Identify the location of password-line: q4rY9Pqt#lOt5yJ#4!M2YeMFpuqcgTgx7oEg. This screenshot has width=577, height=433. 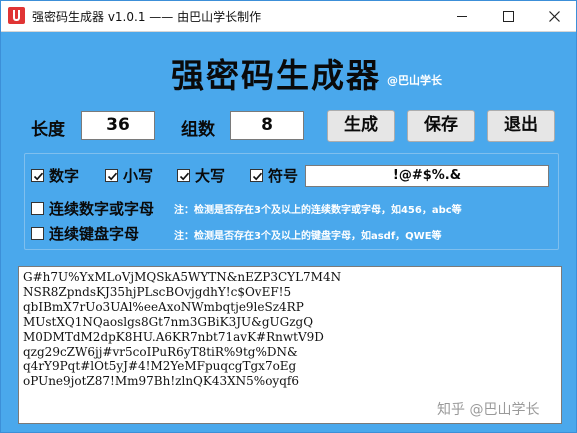
(160, 366).